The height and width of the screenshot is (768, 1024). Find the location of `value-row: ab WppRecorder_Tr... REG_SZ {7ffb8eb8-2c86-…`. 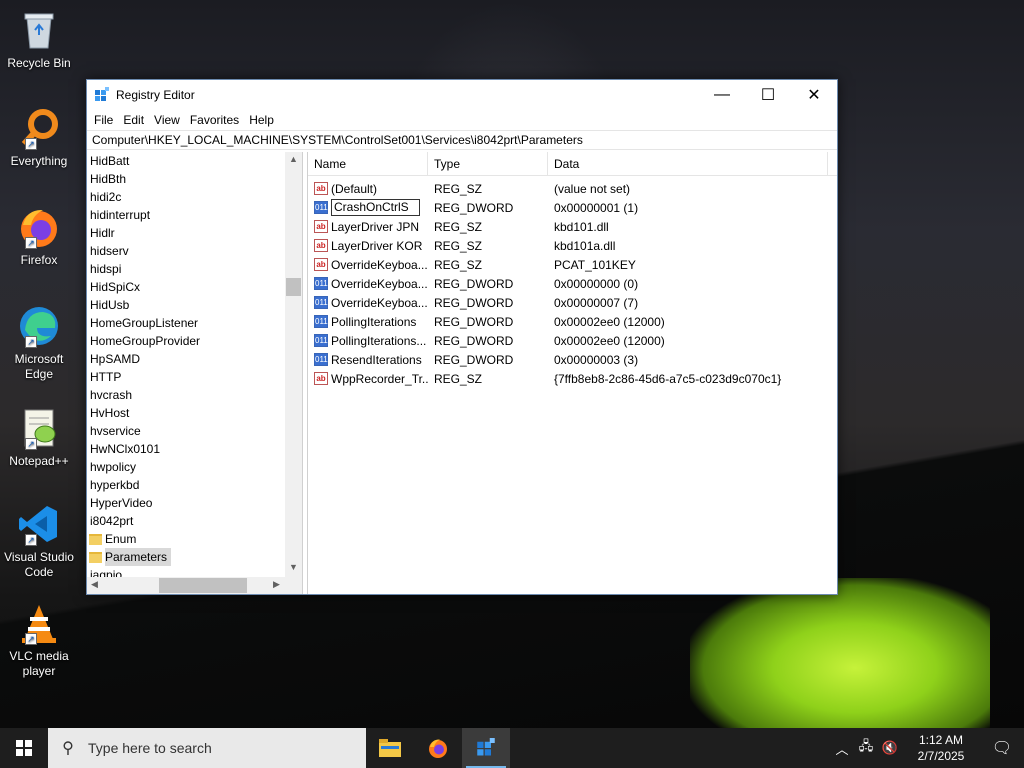

value-row: ab WppRecorder_Tr... REG_SZ {7ffb8eb8-2c86-… is located at coordinates (572, 378).